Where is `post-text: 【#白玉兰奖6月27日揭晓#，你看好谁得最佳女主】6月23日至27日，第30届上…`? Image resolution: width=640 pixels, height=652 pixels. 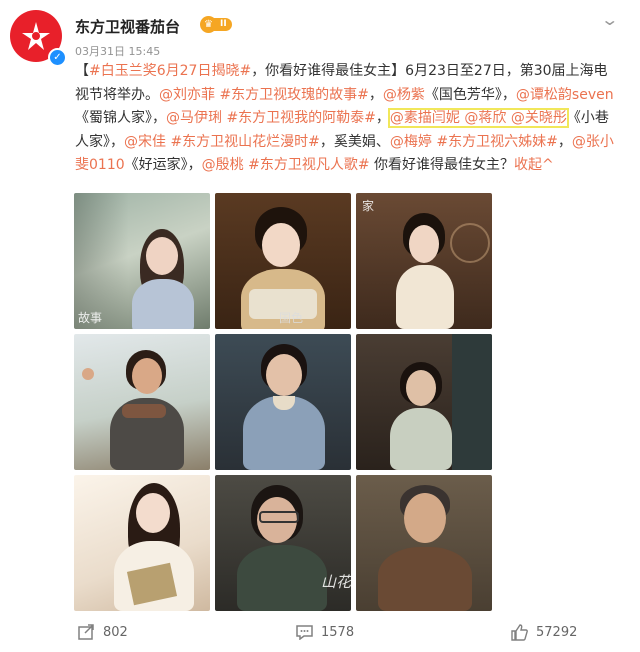 post-text: 【#白玉兰奖6月27日揭晓#，你看好谁得最佳女主】6月23日至27日，第30届上… is located at coordinates (344, 118).